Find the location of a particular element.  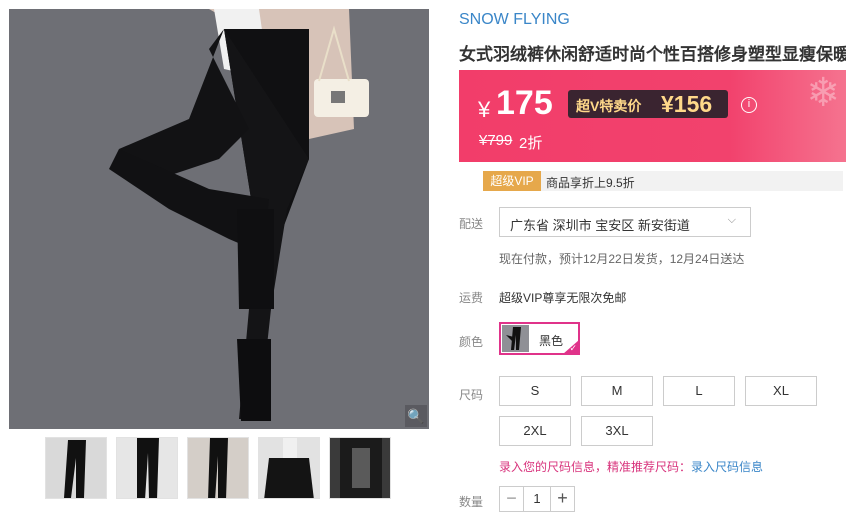

size-label: 尺码 is located at coordinates (471, 395).